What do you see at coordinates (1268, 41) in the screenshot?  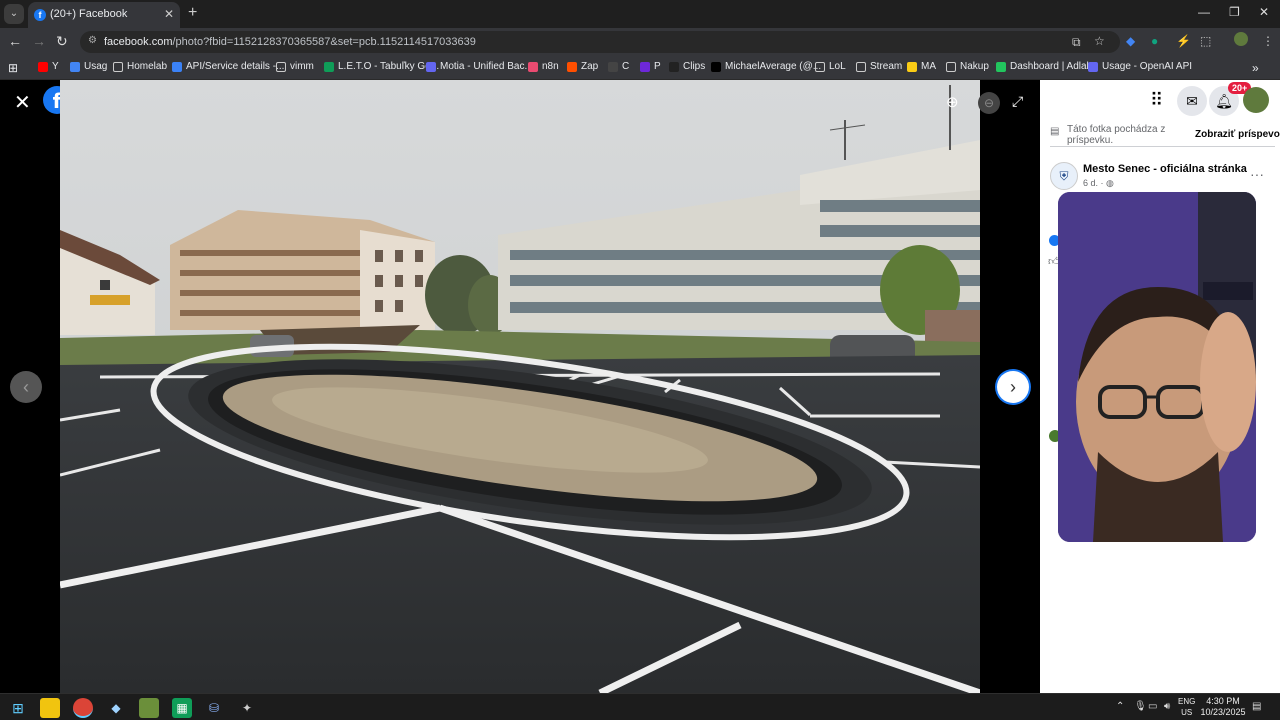 I see `menu-kebab-icon: ⋮` at bounding box center [1268, 41].